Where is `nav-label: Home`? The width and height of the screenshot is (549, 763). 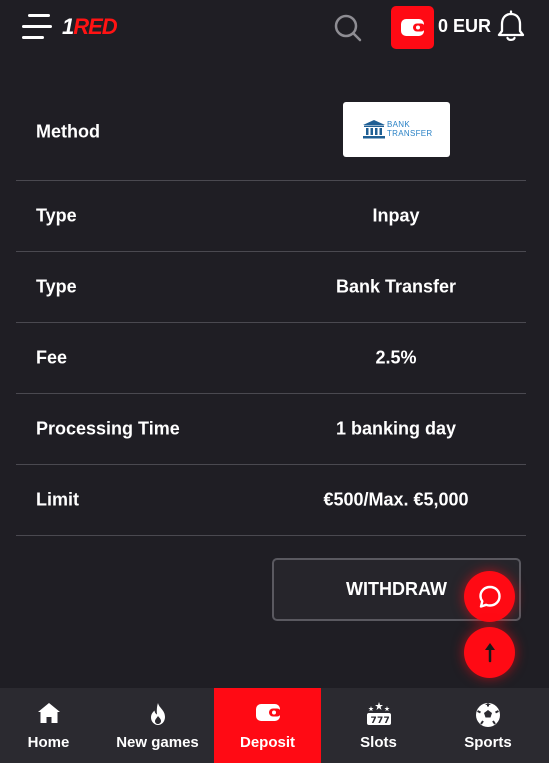 nav-label: Home is located at coordinates (48, 742).